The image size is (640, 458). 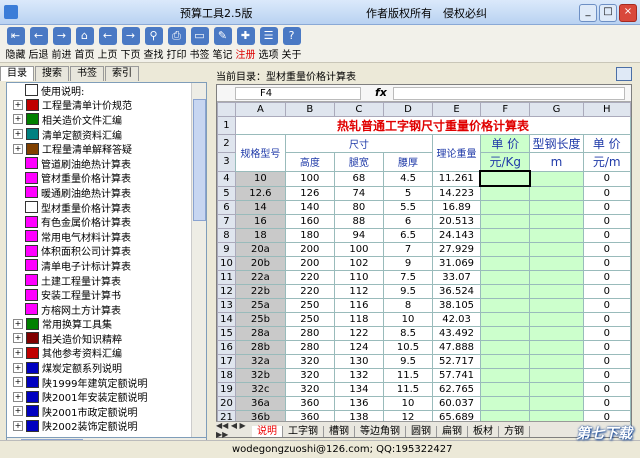 What do you see at coordinates (106, 367) in the screenshot?
I see `tree-item: + 煤炭定额系列说明` at bounding box center [106, 367].